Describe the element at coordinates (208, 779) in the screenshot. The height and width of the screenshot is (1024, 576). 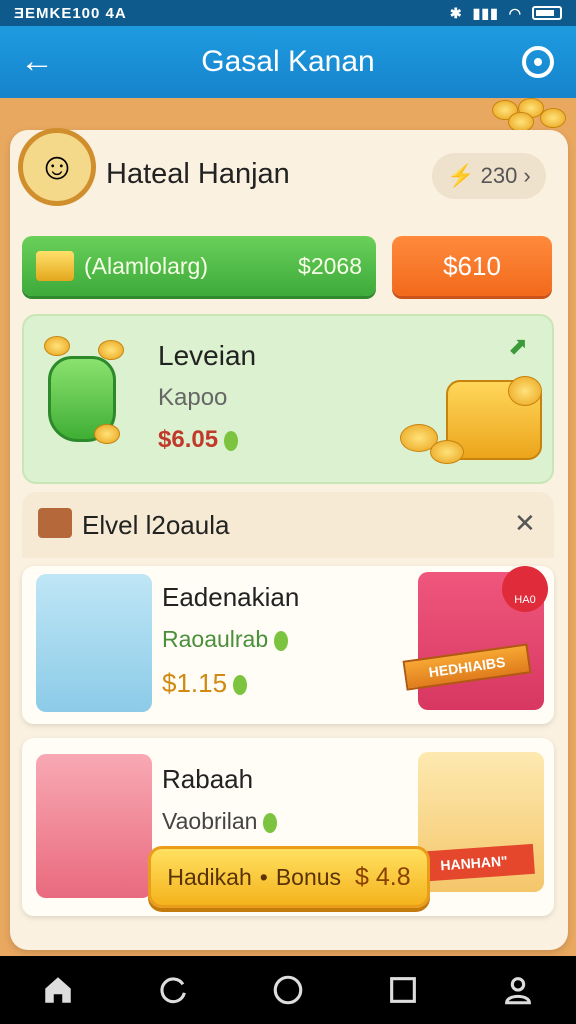
I see `item-title: Rabaah` at that location.